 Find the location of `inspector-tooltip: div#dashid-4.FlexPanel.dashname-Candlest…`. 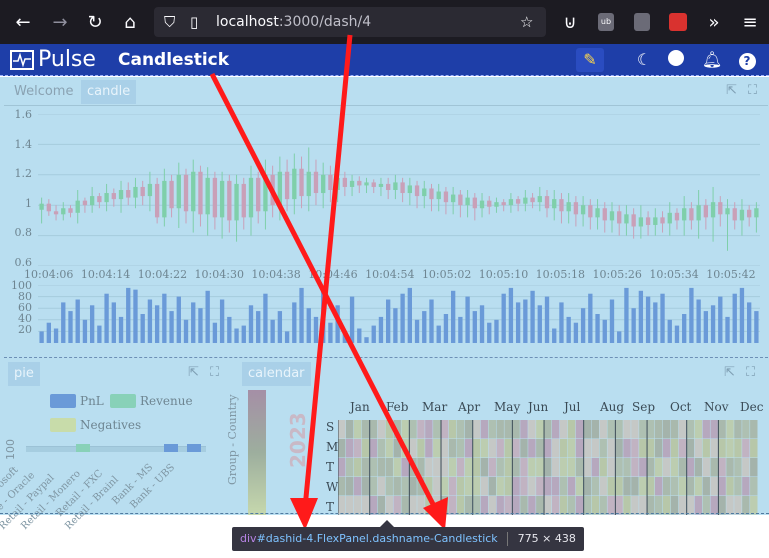

inspector-tooltip: div#dashid-4.FlexPanel.dashname-Candlest… is located at coordinates (408, 539).